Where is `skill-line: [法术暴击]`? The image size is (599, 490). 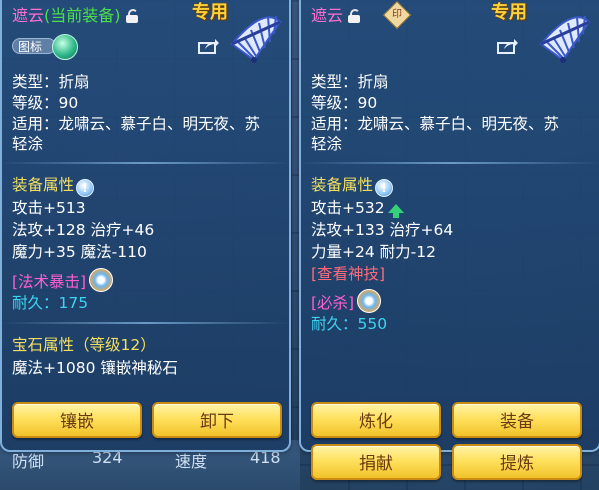
skill-line: [法术暴击] is located at coordinates (63, 280).